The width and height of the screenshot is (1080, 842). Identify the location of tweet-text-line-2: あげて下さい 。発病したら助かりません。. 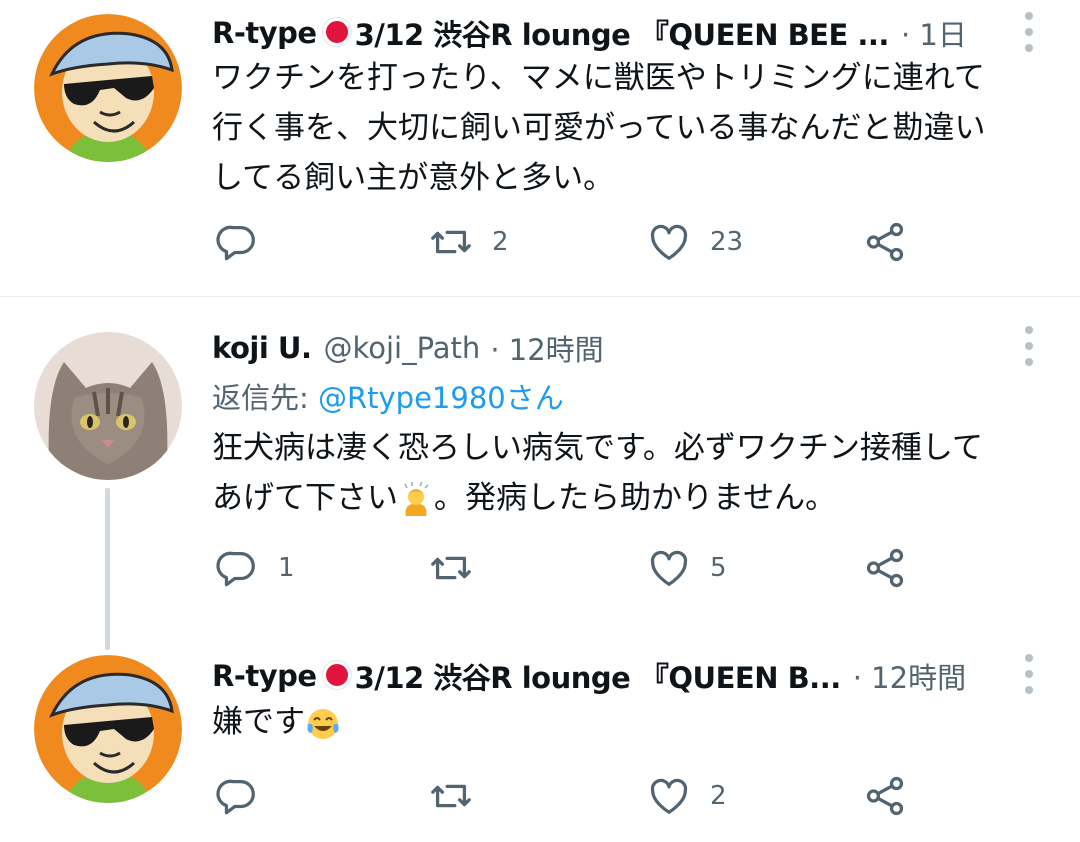
(632, 498).